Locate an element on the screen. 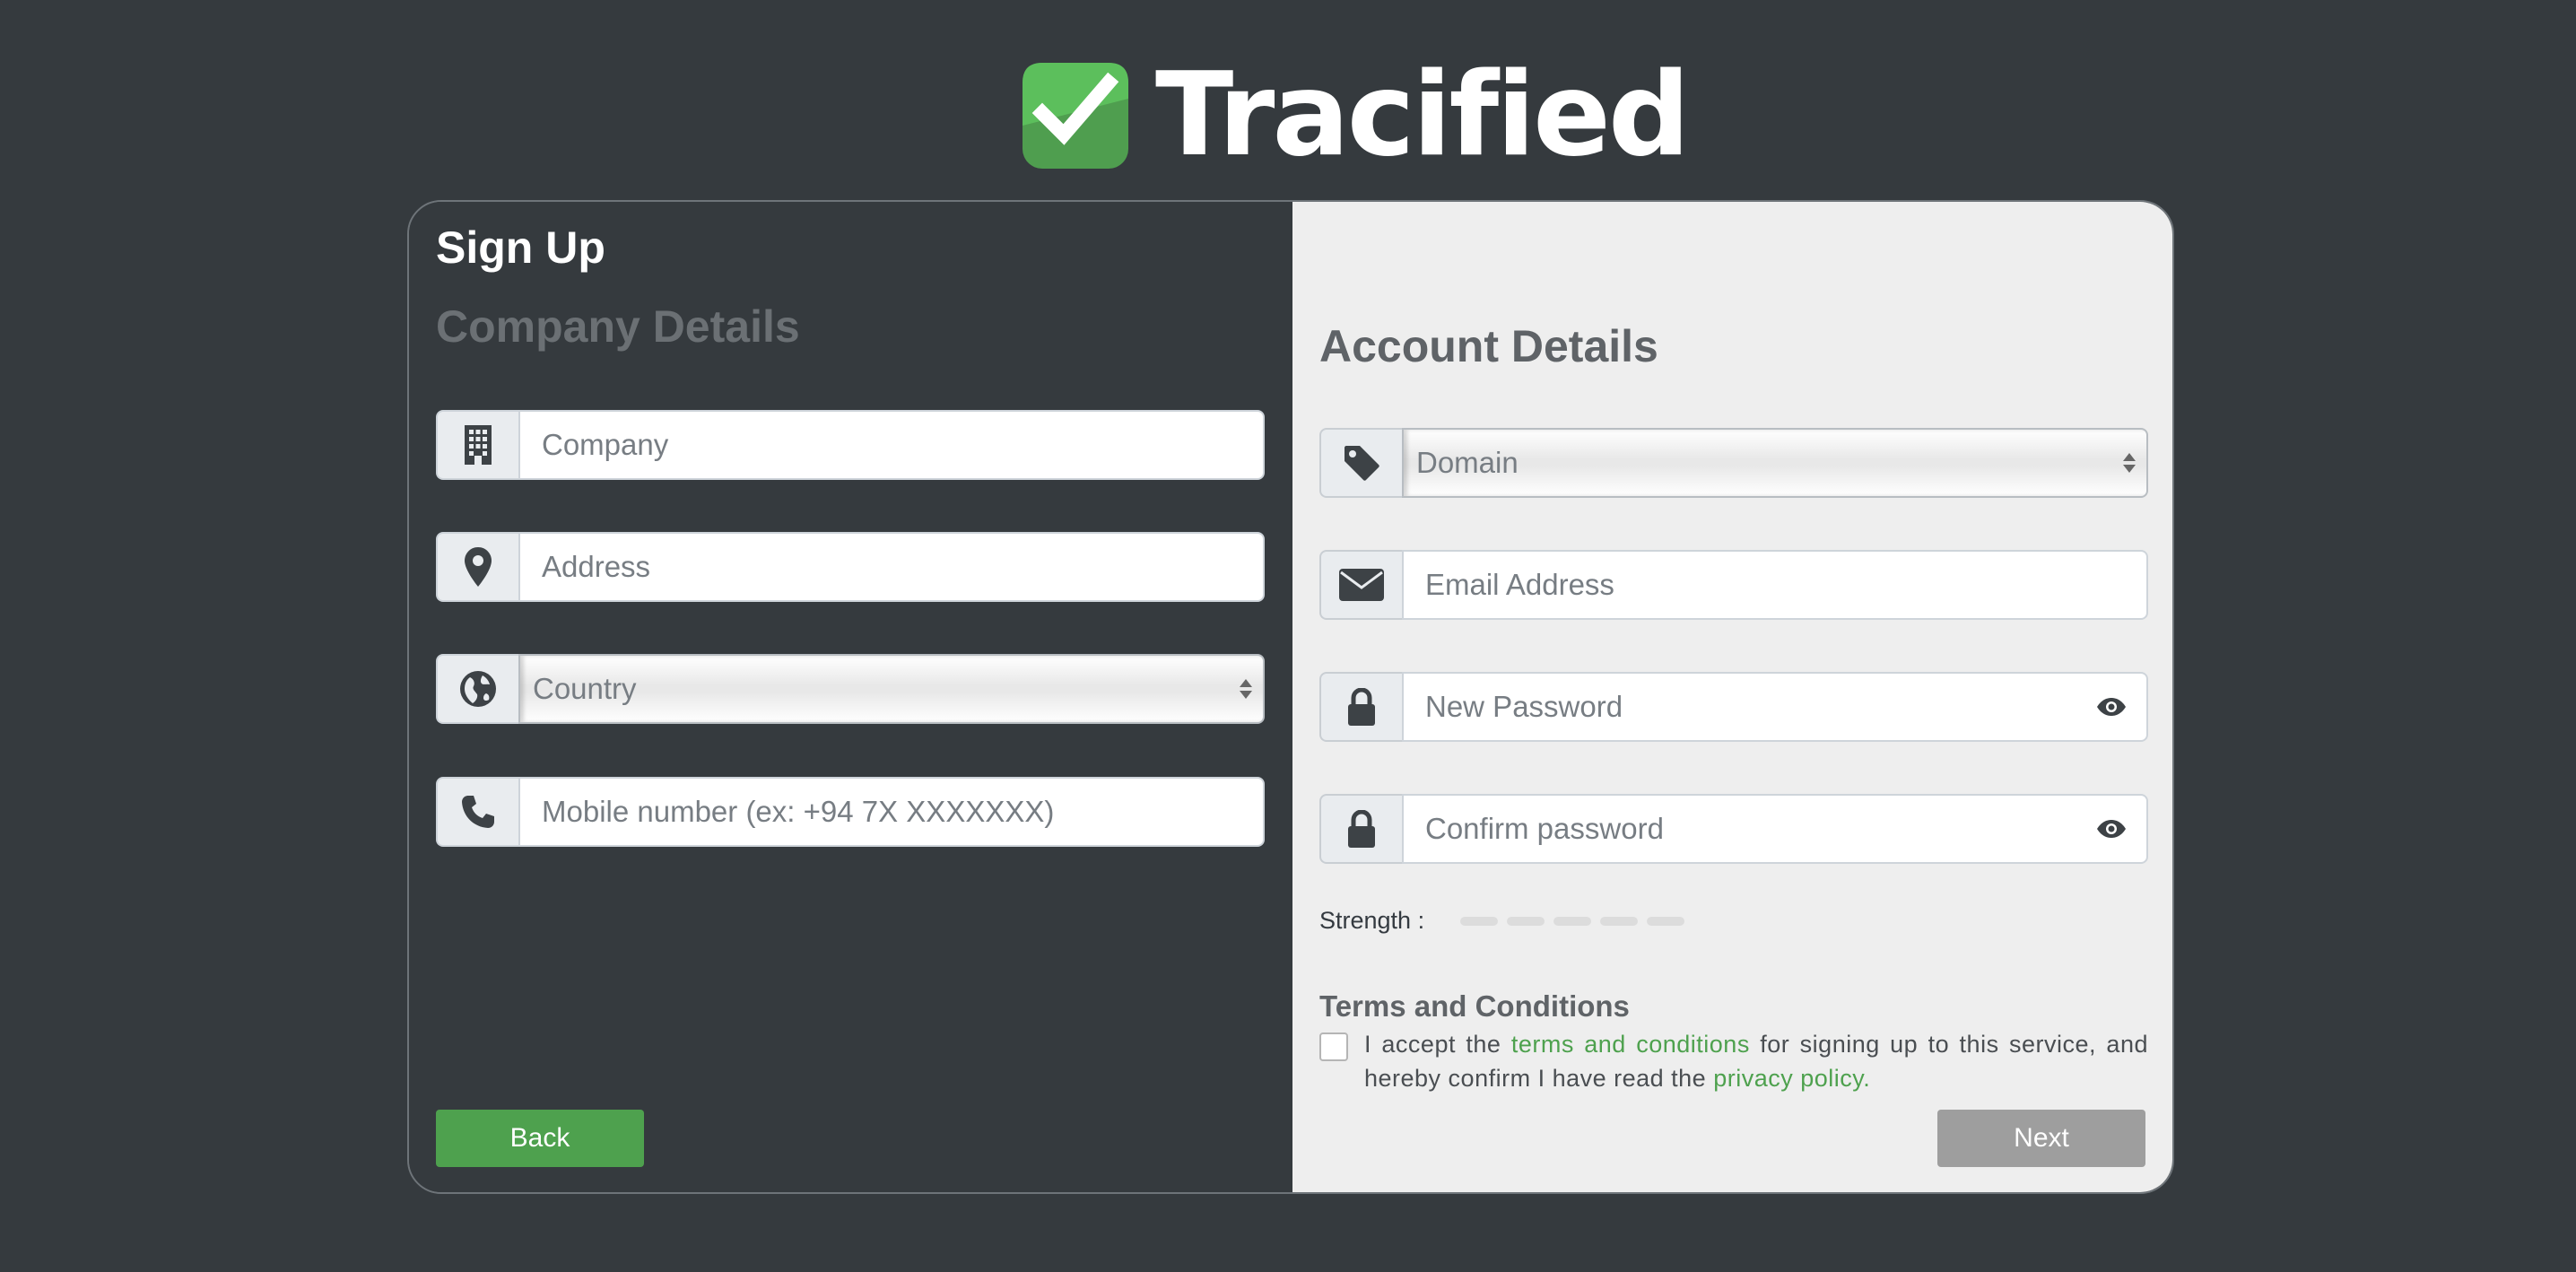 The width and height of the screenshot is (2576, 1272). domain-select: Domain is located at coordinates (1775, 463).